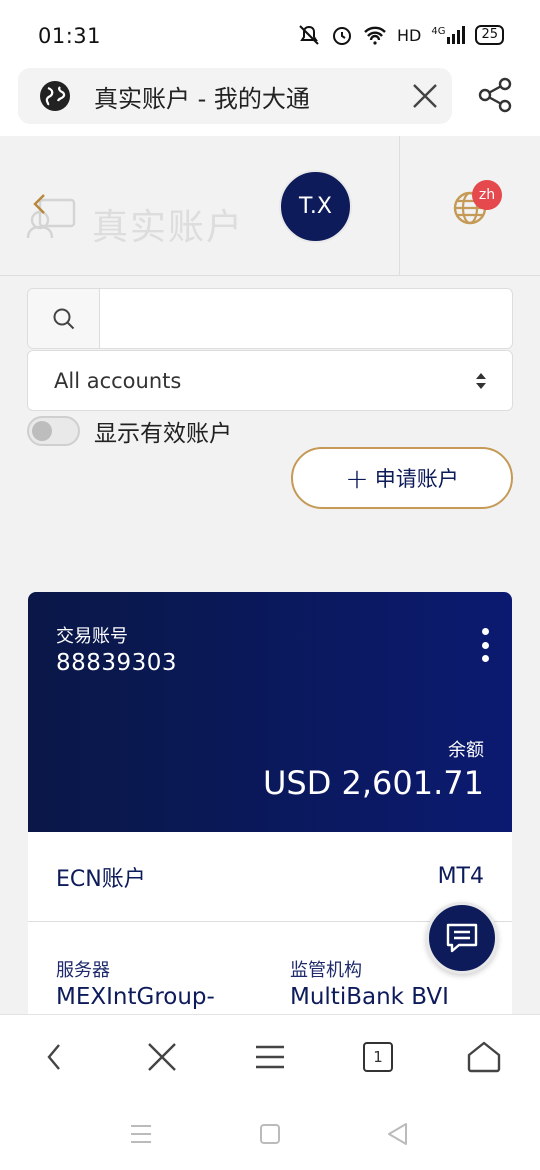  Describe the element at coordinates (489, 35) in the screenshot. I see `battery-icon: 25` at that location.